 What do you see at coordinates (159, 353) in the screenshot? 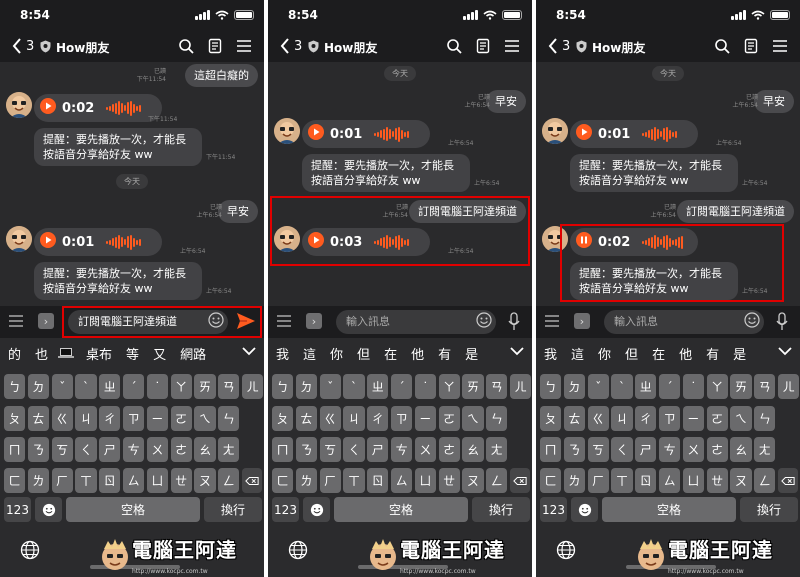
I see `suggestion-word: 又` at bounding box center [159, 353].